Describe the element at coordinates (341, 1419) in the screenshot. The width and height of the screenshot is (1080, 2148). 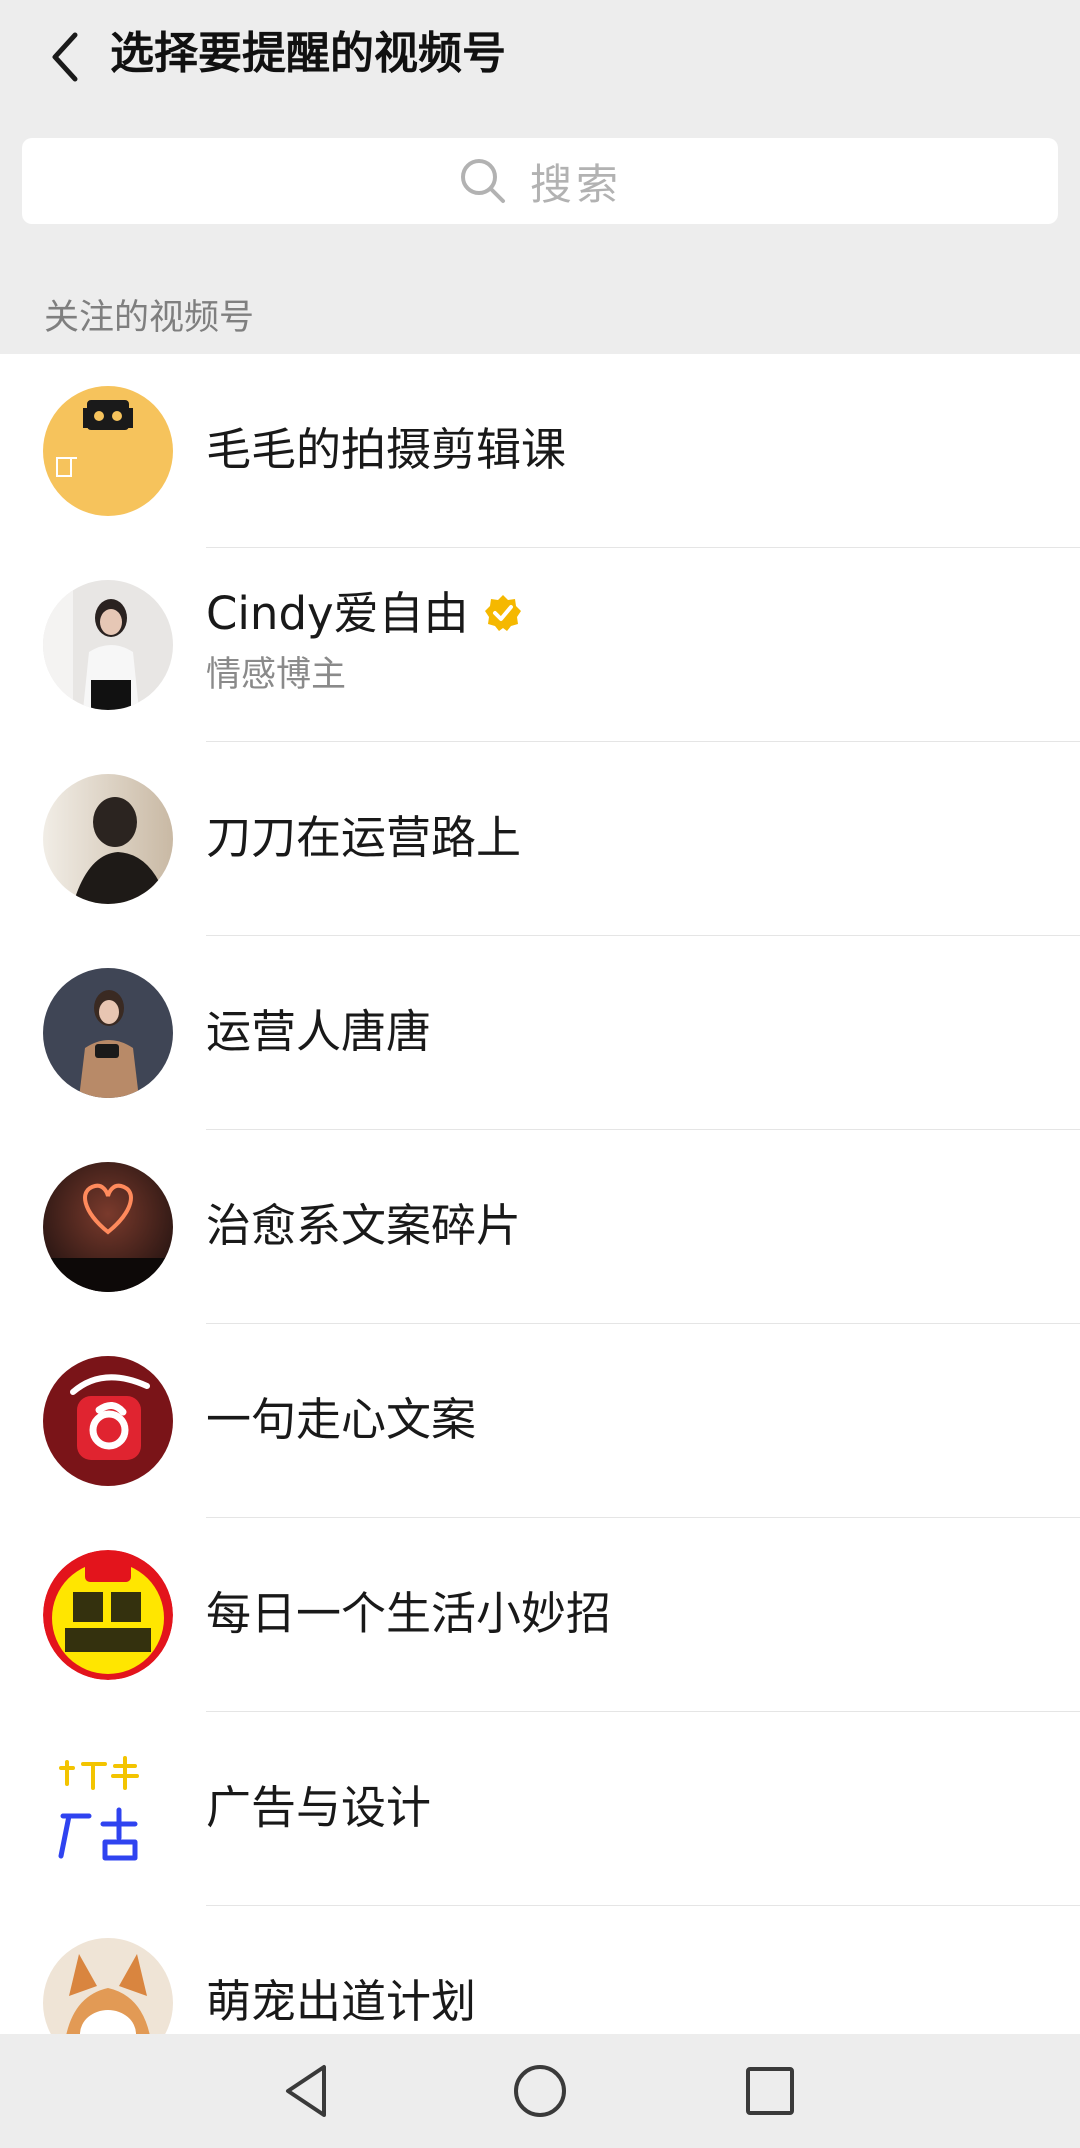
I see `account-name: 一句走心文案` at that location.